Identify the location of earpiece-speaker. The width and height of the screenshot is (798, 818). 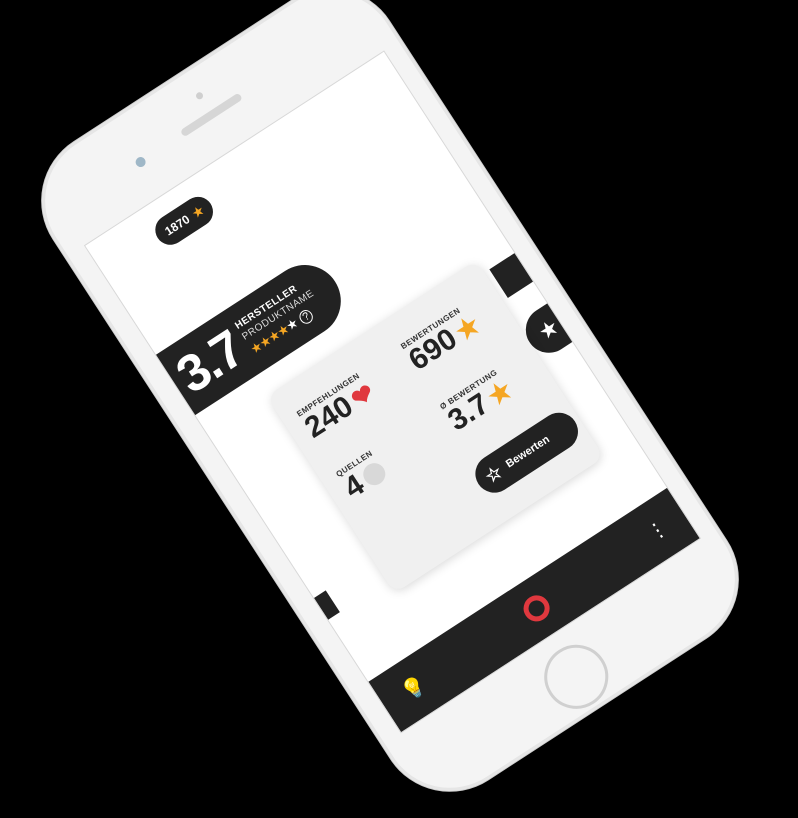
(211, 115).